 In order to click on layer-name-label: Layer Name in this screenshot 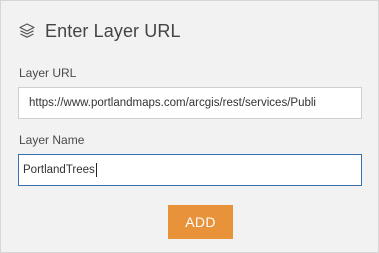, I will do `click(52, 140)`.